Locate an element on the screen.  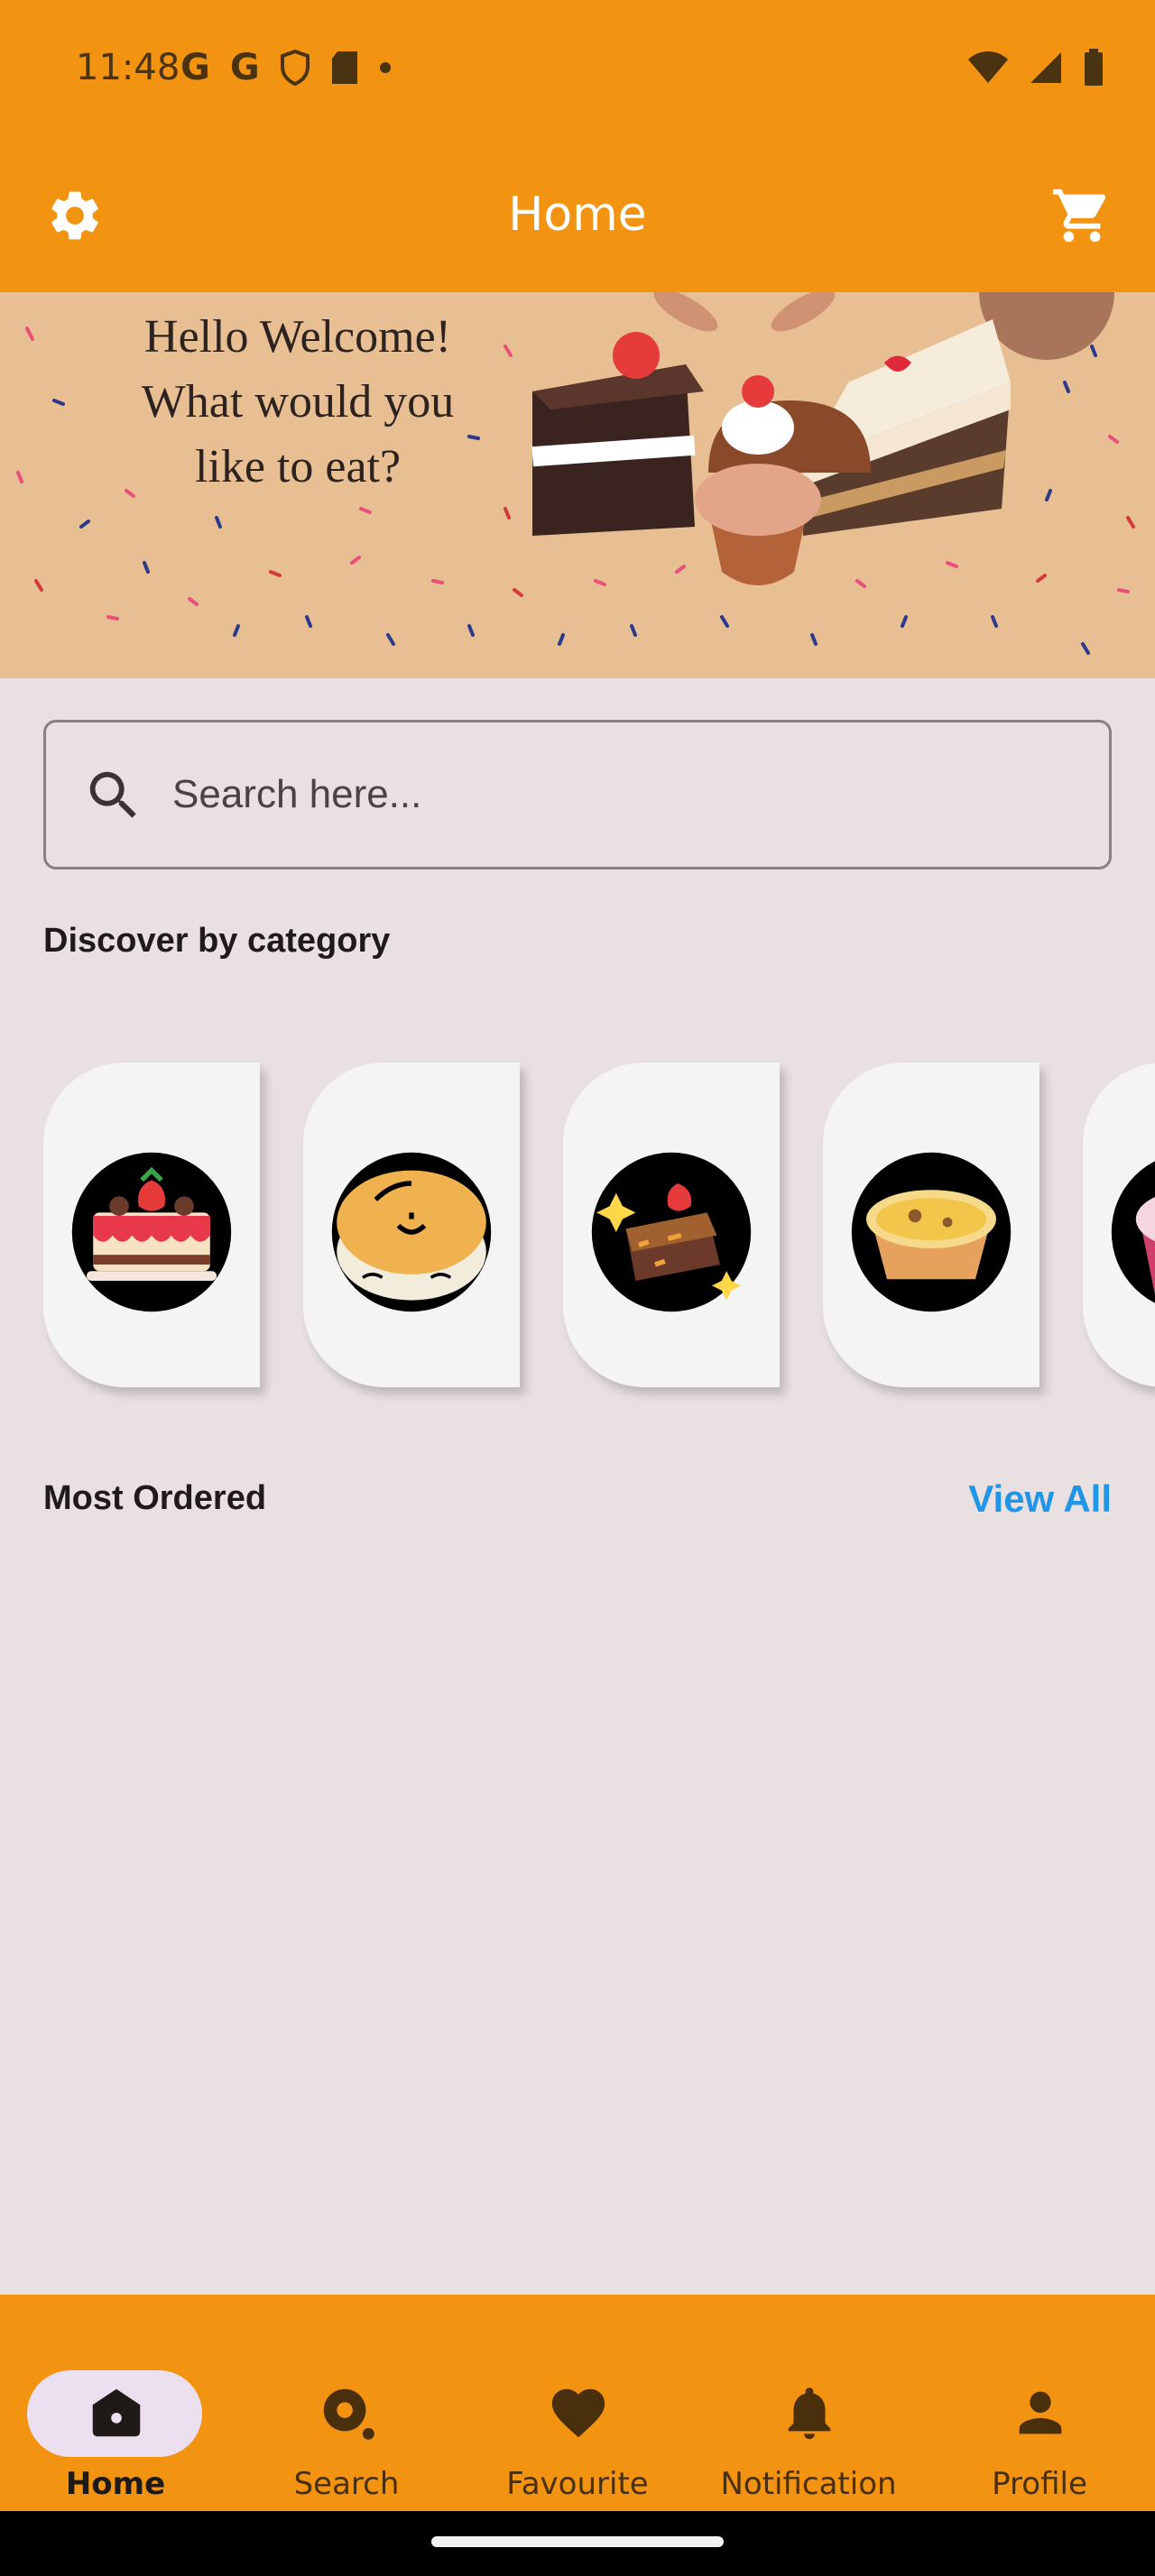
nav-item-notification: Notification is located at coordinates (808, 2416).